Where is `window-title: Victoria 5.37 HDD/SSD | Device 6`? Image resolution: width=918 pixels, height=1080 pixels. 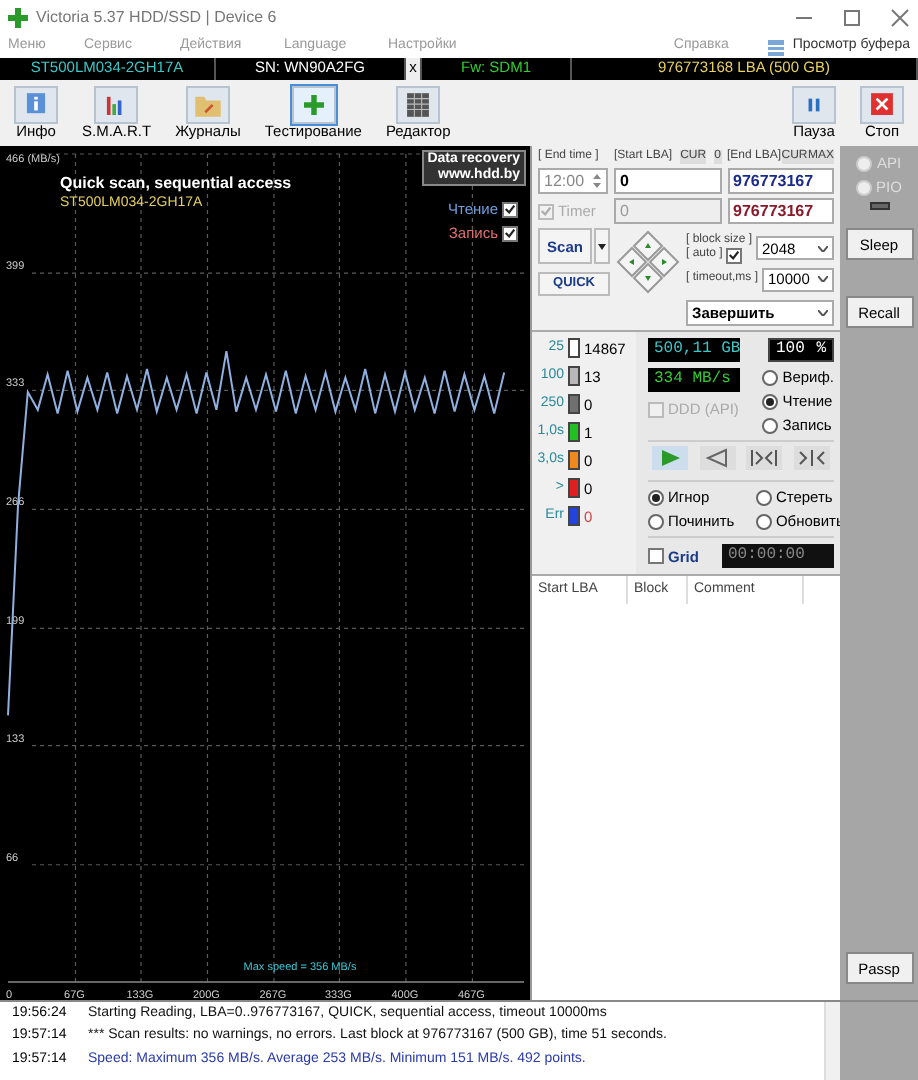
window-title: Victoria 5.37 HDD/SSD | Device 6 is located at coordinates (156, 18).